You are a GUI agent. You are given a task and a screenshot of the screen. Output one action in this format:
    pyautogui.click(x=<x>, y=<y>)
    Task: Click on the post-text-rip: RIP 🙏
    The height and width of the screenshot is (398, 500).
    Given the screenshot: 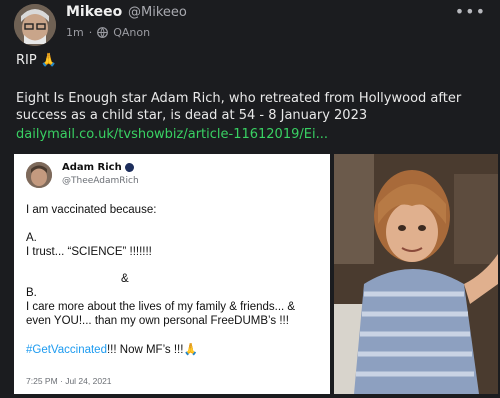 What is the action you would take?
    pyautogui.click(x=37, y=60)
    